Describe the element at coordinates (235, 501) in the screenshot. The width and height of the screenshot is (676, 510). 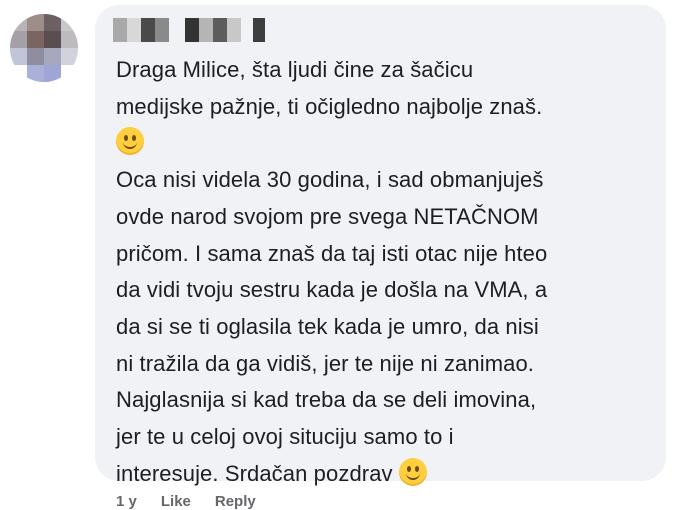
I see `reply-button: Reply` at that location.